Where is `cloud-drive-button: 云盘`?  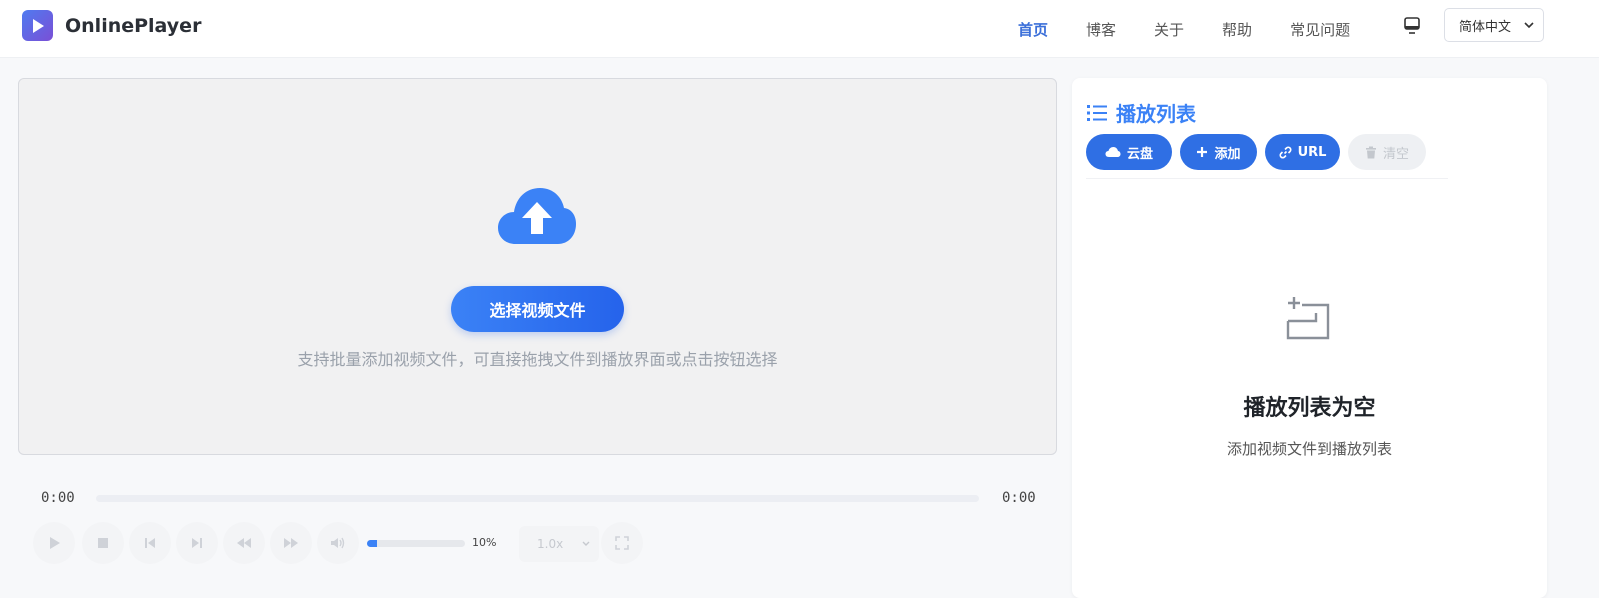 cloud-drive-button: 云盘 is located at coordinates (1129, 152).